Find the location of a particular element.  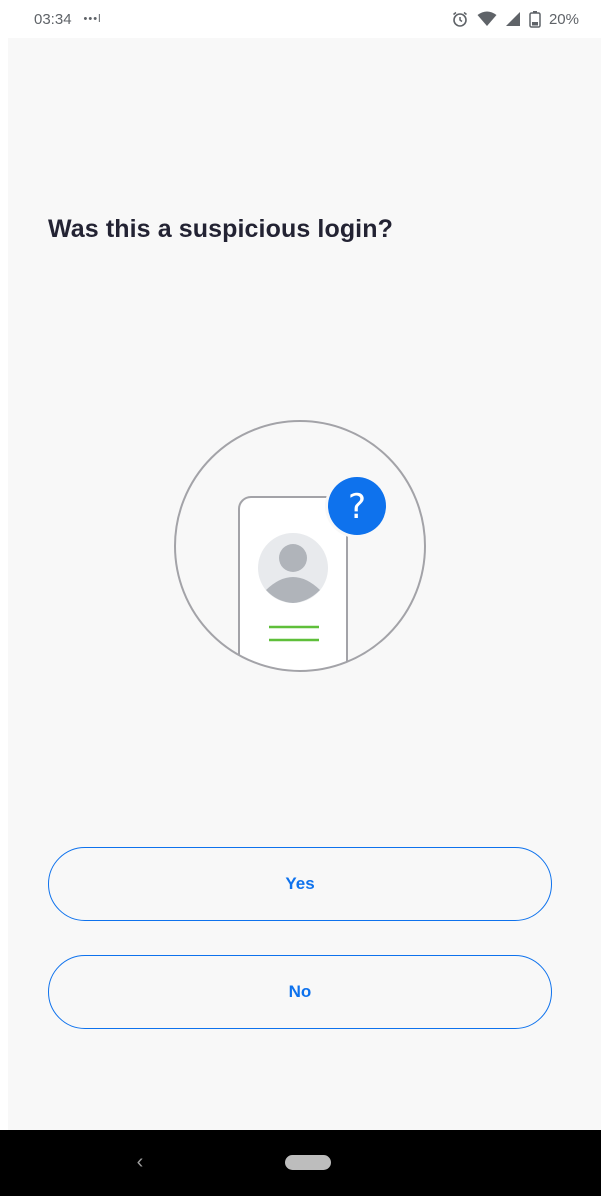

phone-profile-illustration: ? is located at coordinates (300, 546).